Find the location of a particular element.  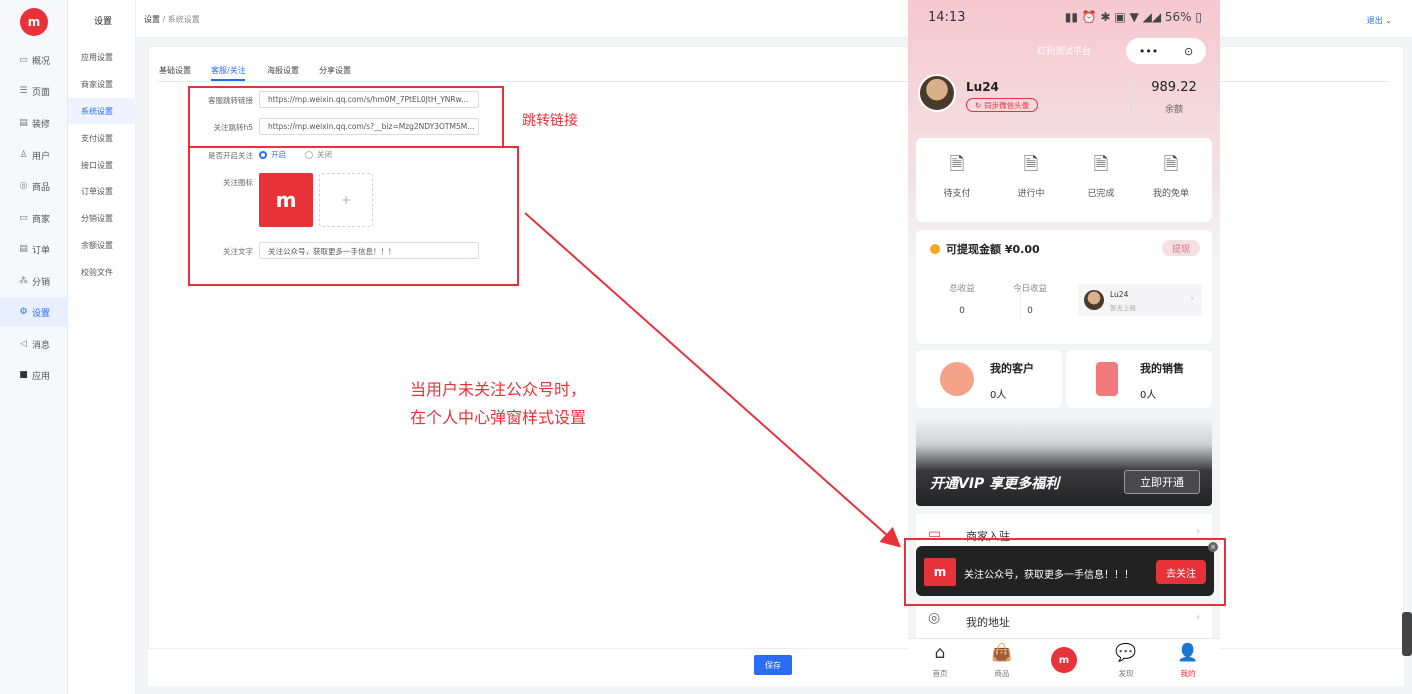

bill-done-icon: 🗎 is located at coordinates (1101, 164).